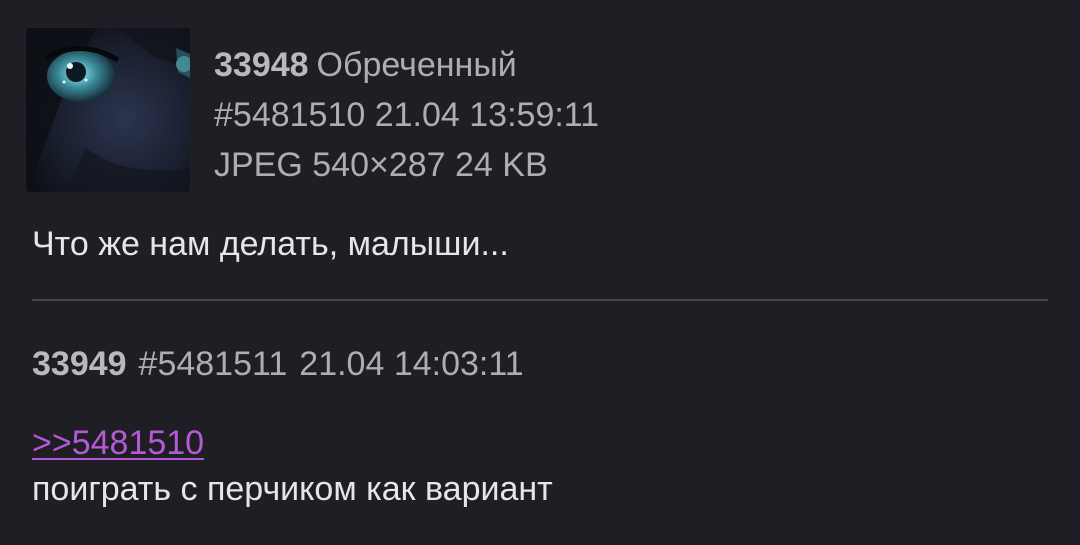  Describe the element at coordinates (292, 489) in the screenshot. I see `post-text: поиграть с перчиком как вариант` at that location.